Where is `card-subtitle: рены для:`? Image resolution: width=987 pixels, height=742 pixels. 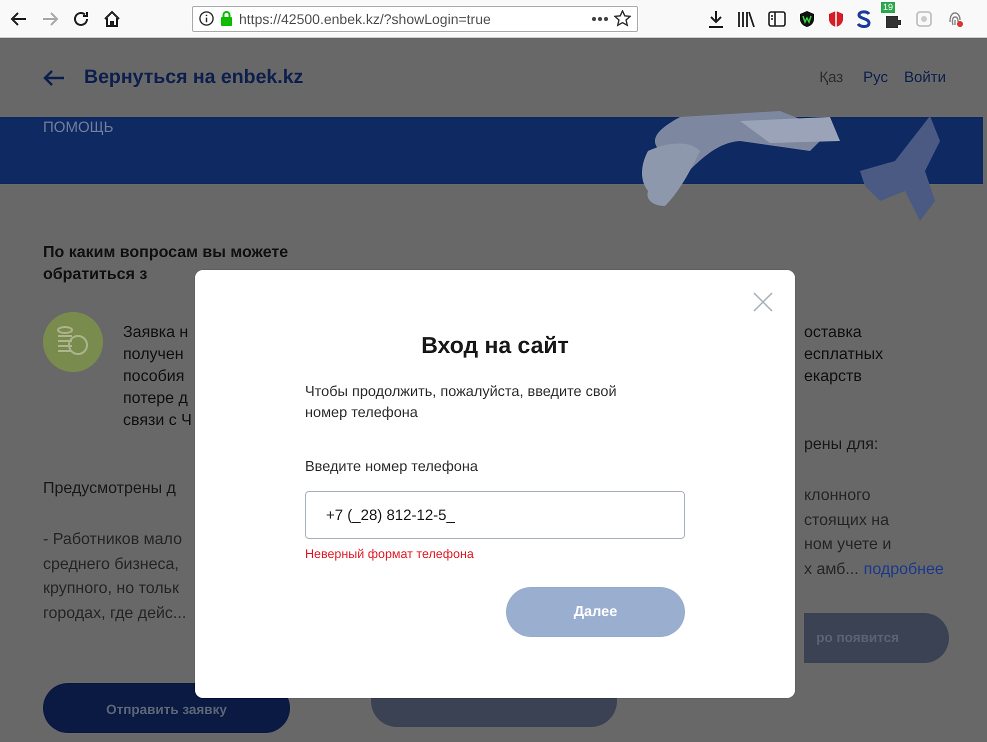
card-subtitle: рены для: is located at coordinates (841, 445).